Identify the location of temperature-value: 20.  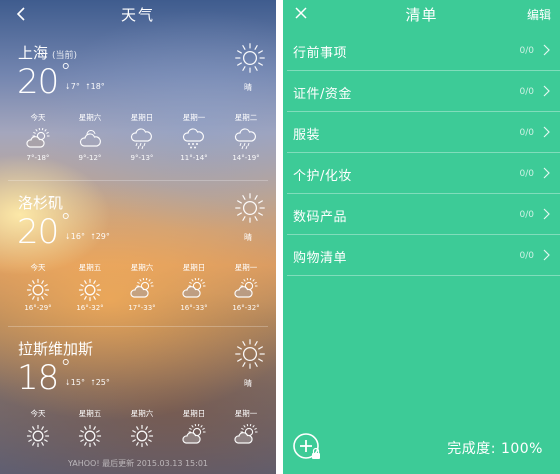
(38, 82).